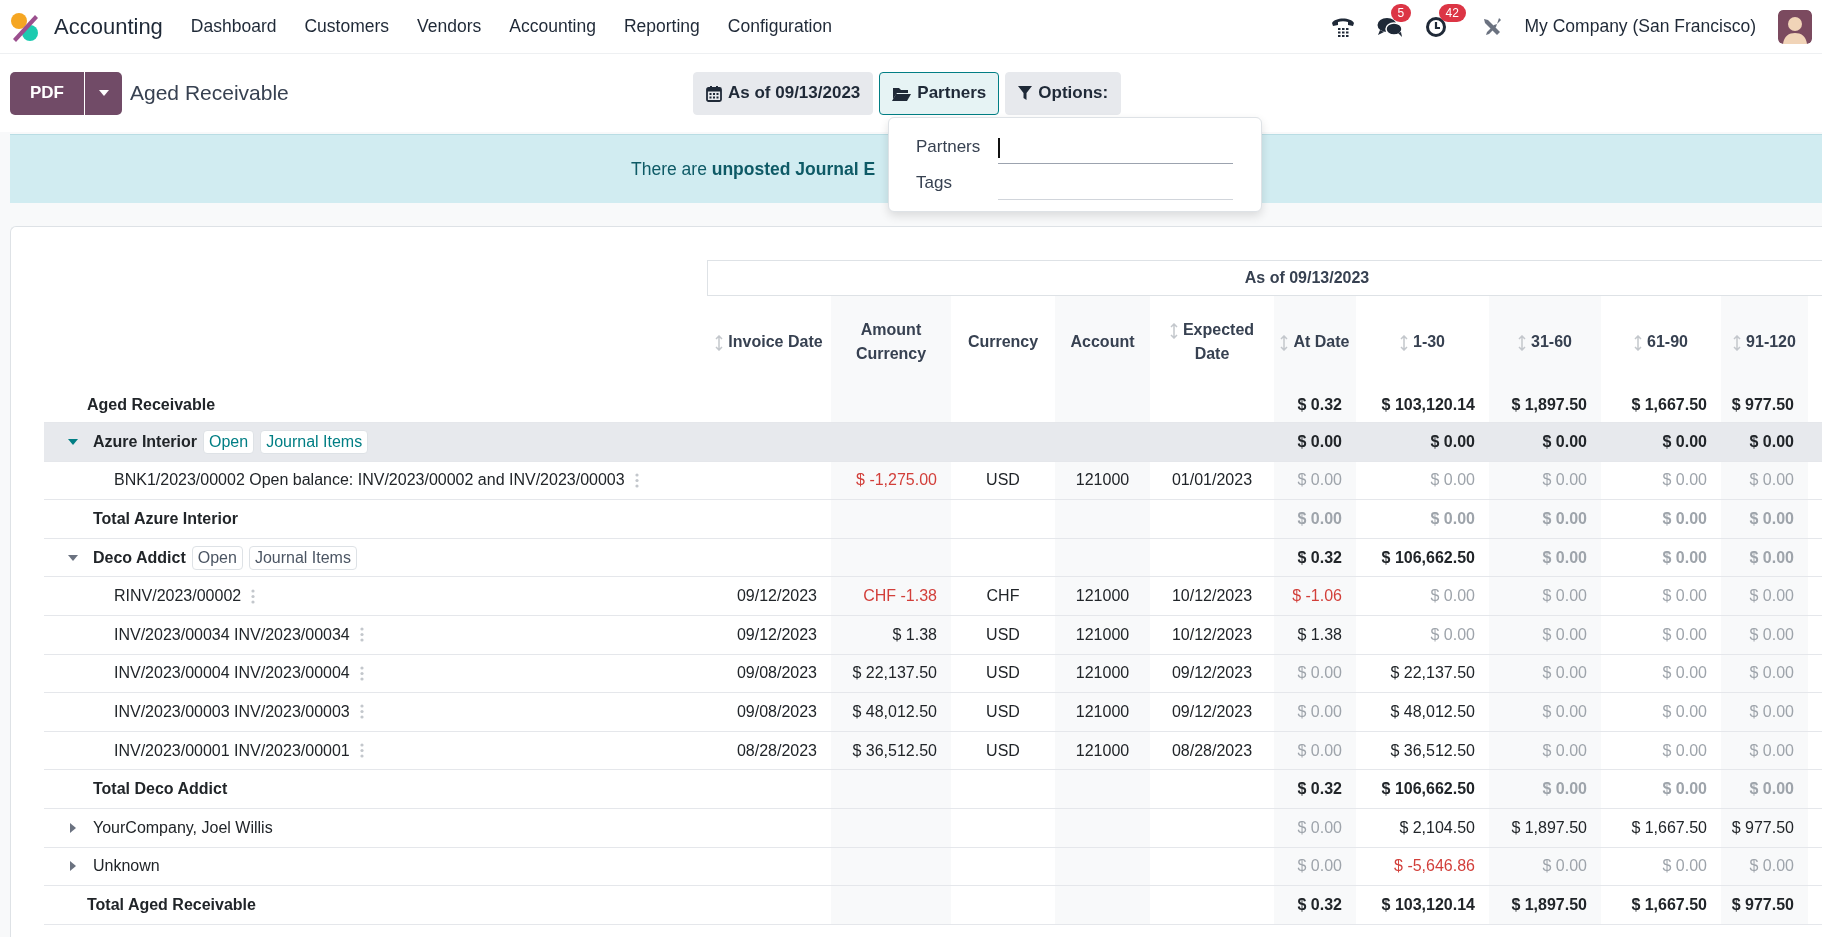 The width and height of the screenshot is (1822, 937). Describe the element at coordinates (1389, 26) in the screenshot. I see `chat-icon` at that location.